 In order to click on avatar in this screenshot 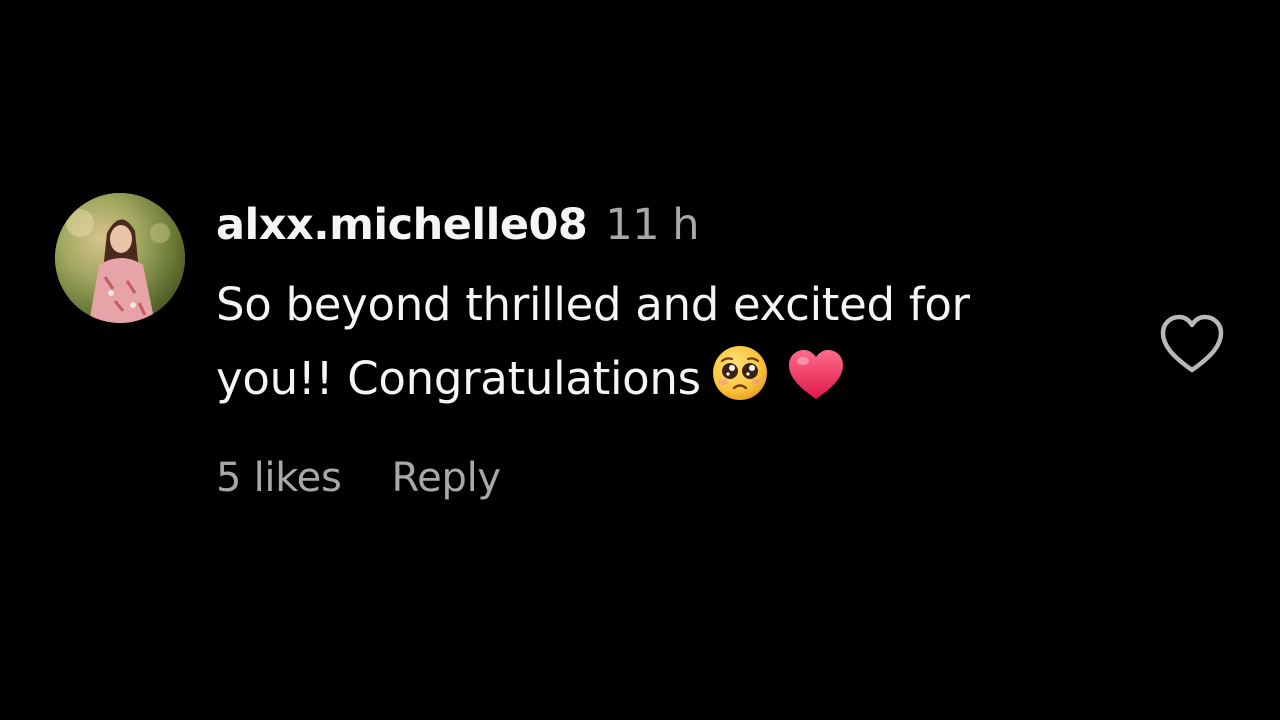, I will do `click(120, 258)`.